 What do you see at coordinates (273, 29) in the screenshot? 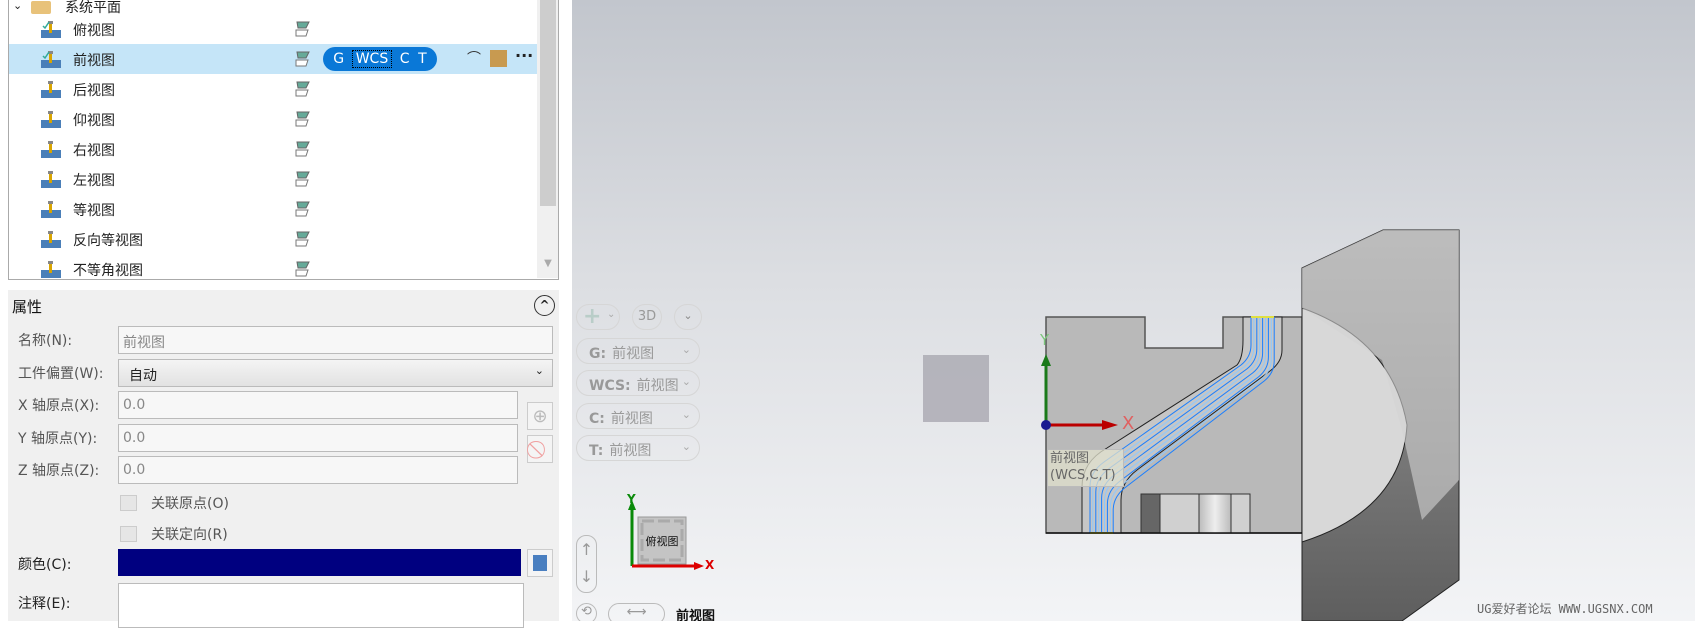
I see `tree-row: 俯视图` at bounding box center [273, 29].